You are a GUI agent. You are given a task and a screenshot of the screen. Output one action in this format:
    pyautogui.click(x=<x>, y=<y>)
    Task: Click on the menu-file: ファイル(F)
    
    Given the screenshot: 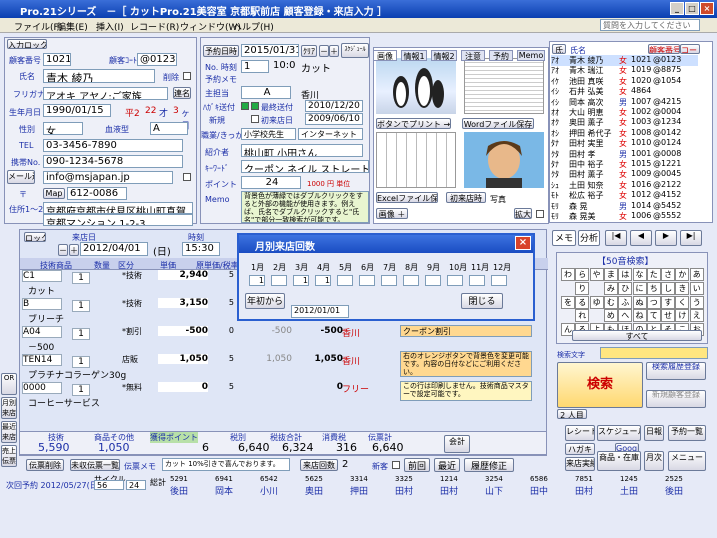 What is the action you would take?
    pyautogui.click(x=38, y=26)
    